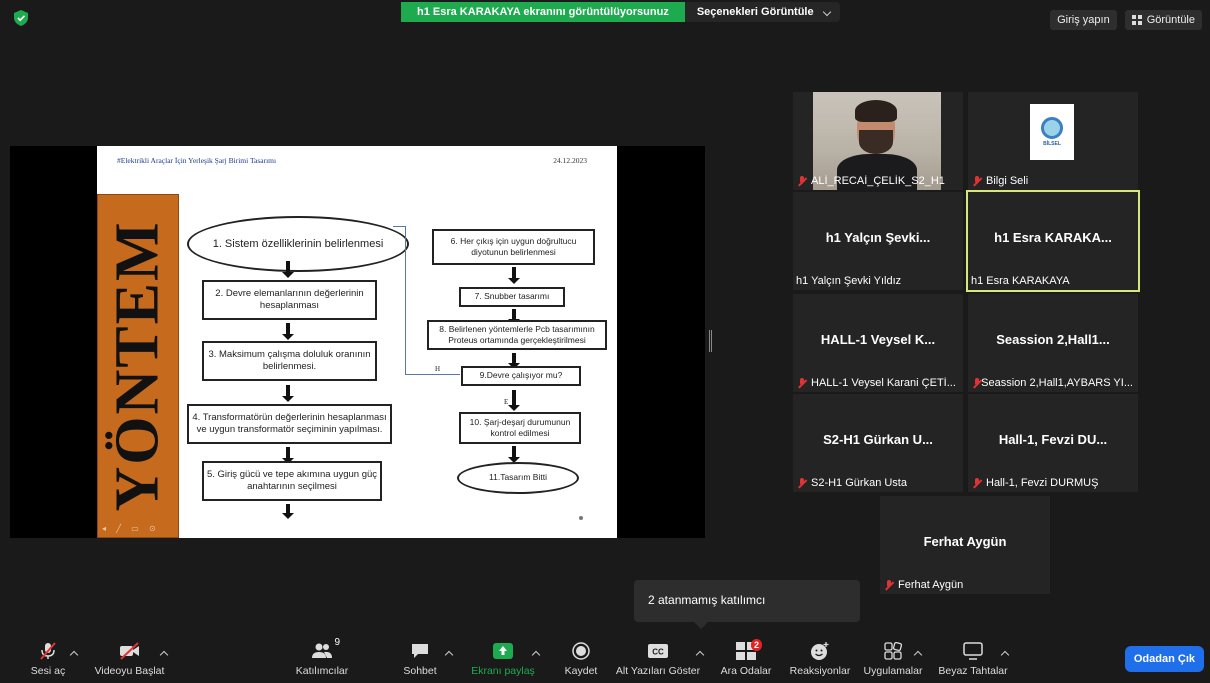 This screenshot has width=1210, height=683. I want to click on participants-icon: 9, so click(325, 649).